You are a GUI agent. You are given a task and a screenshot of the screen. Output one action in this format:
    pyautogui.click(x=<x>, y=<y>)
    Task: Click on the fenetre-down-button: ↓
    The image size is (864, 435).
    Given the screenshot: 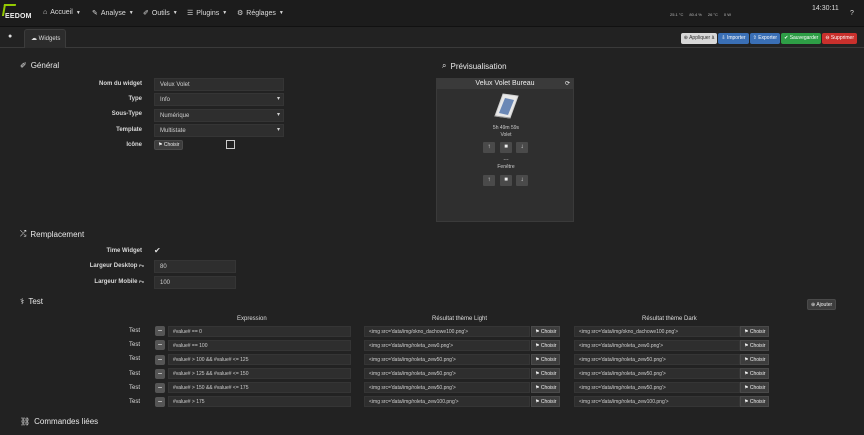 What is the action you would take?
    pyautogui.click(x=522, y=180)
    